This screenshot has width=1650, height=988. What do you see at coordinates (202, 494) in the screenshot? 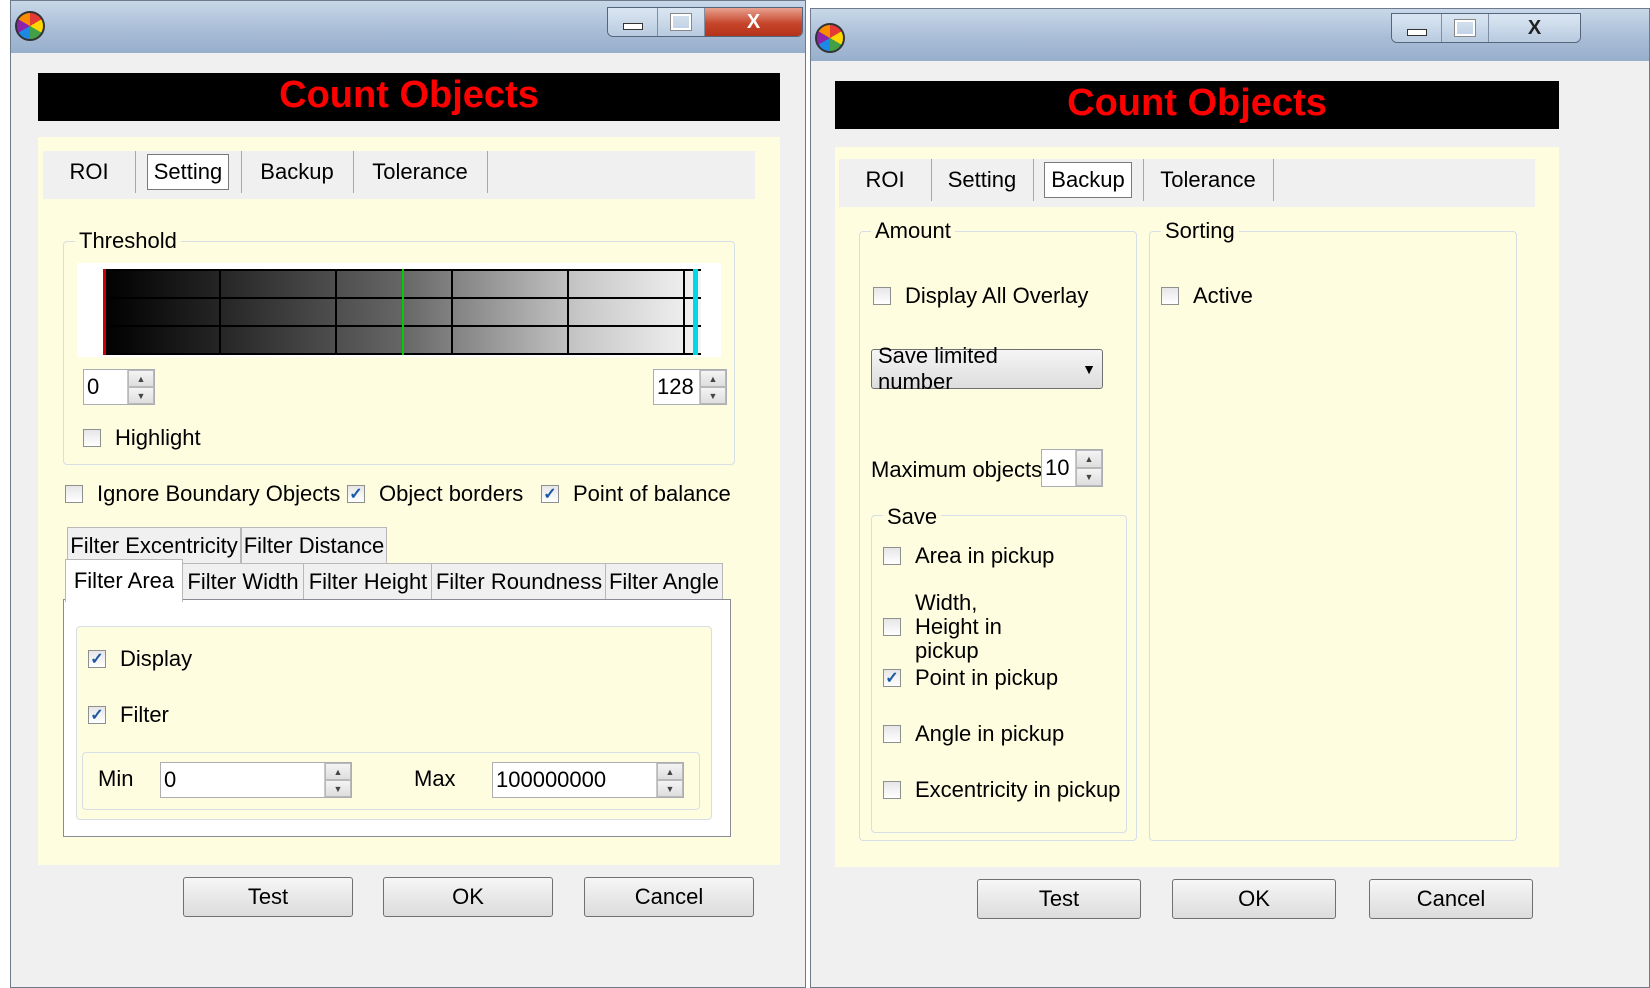
I see `ignore-boundary-objects-checkbox: Ignore Boundary Objects` at bounding box center [202, 494].